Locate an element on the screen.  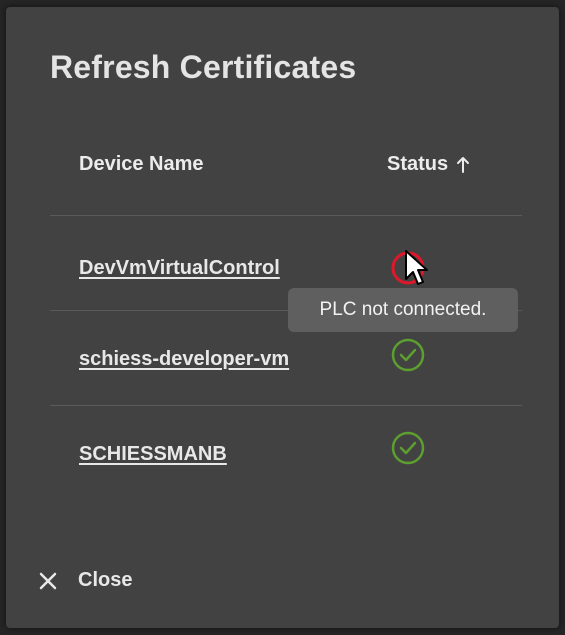
column-header-status-label: Status is located at coordinates (418, 164).